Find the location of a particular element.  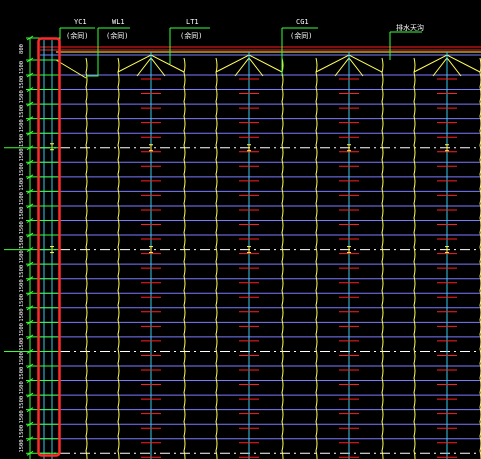

label-yc1-sub: (余同) is located at coordinates (77, 35).